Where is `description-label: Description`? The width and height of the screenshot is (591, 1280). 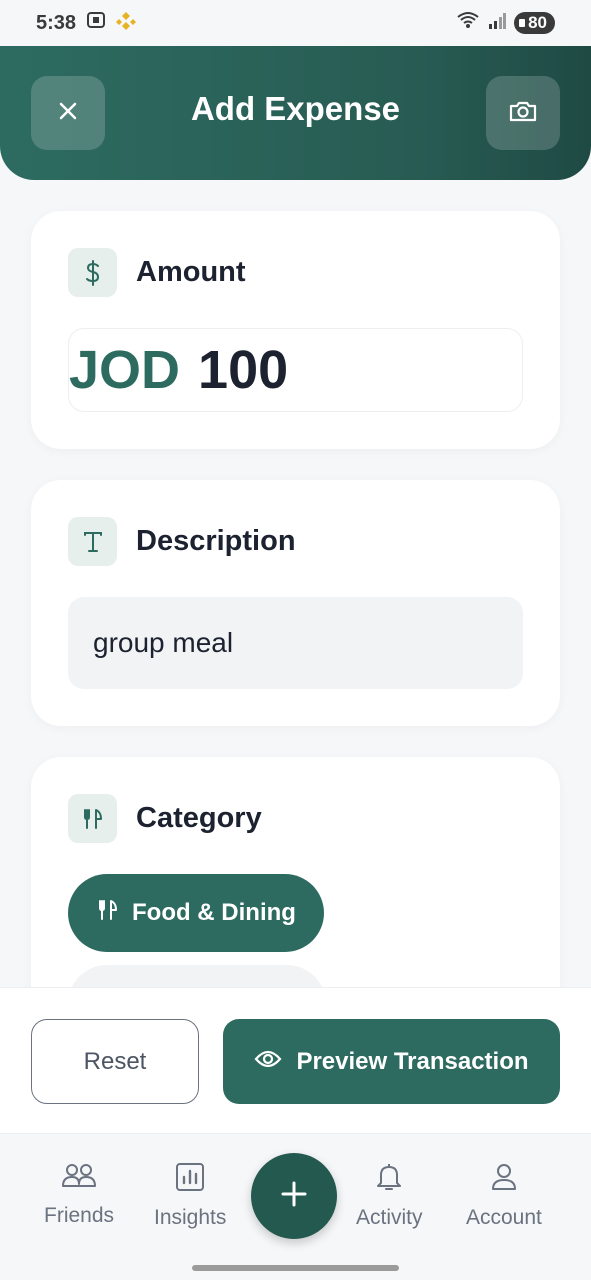
description-label: Description is located at coordinates (216, 541).